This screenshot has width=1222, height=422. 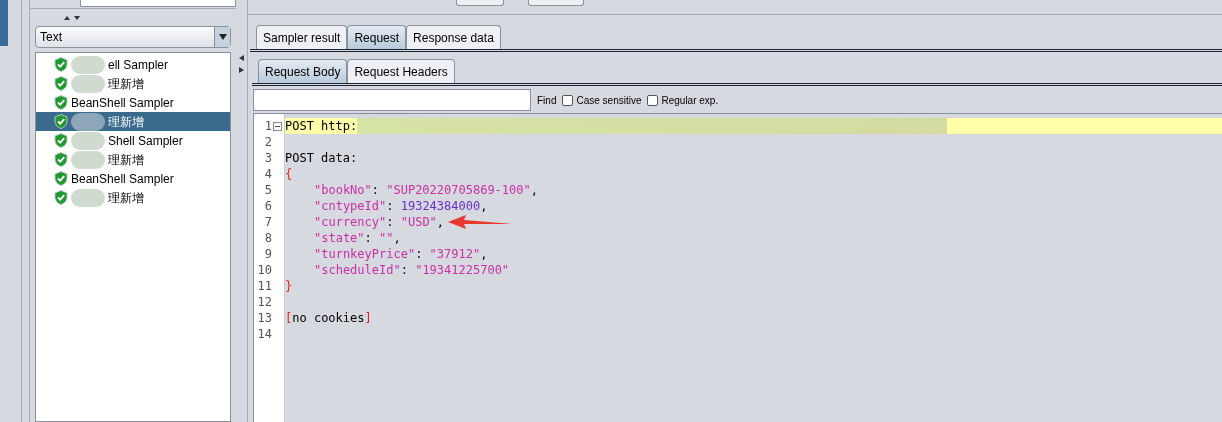 I want to click on tree-item: Shell Sampler, so click(x=133, y=140).